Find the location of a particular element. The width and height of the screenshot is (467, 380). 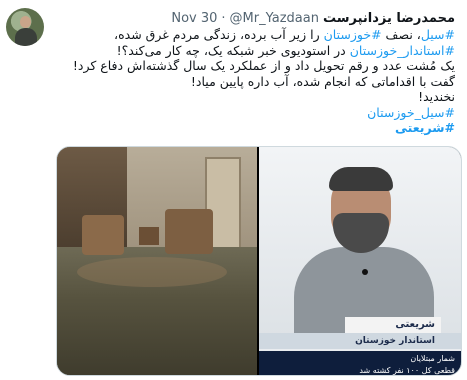

display-name: محمدرضا یزدانپرست is located at coordinates (389, 18).